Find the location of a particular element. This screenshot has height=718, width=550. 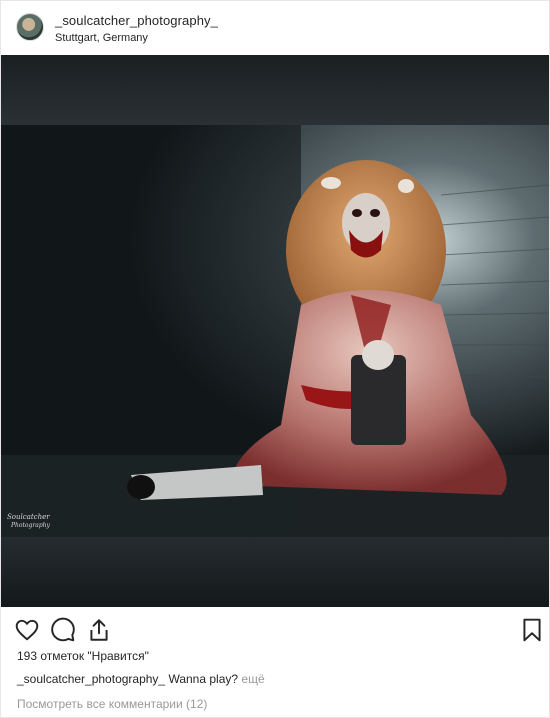

action-bar is located at coordinates (275, 627).